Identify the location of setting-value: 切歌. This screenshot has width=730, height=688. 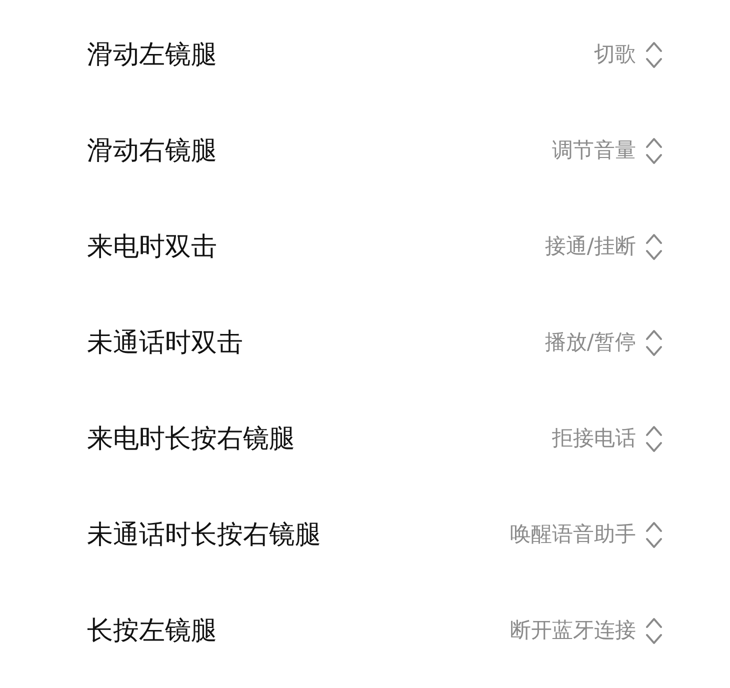
(615, 55).